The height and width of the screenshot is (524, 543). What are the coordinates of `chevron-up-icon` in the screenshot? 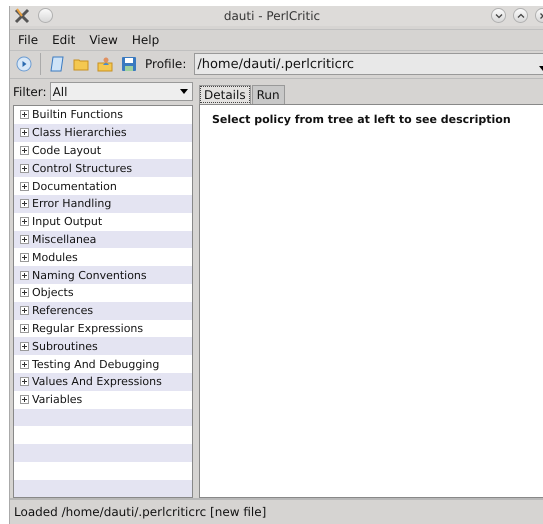 It's located at (520, 16).